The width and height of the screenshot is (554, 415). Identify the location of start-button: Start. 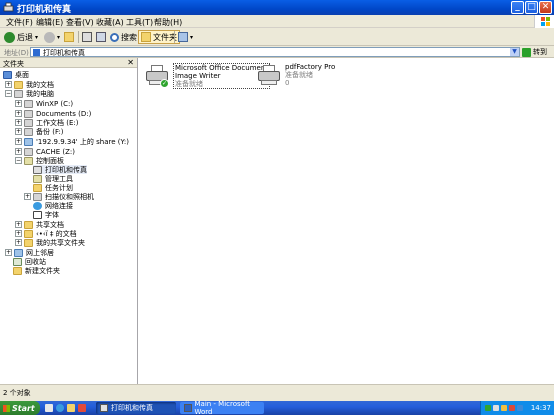
(20, 408).